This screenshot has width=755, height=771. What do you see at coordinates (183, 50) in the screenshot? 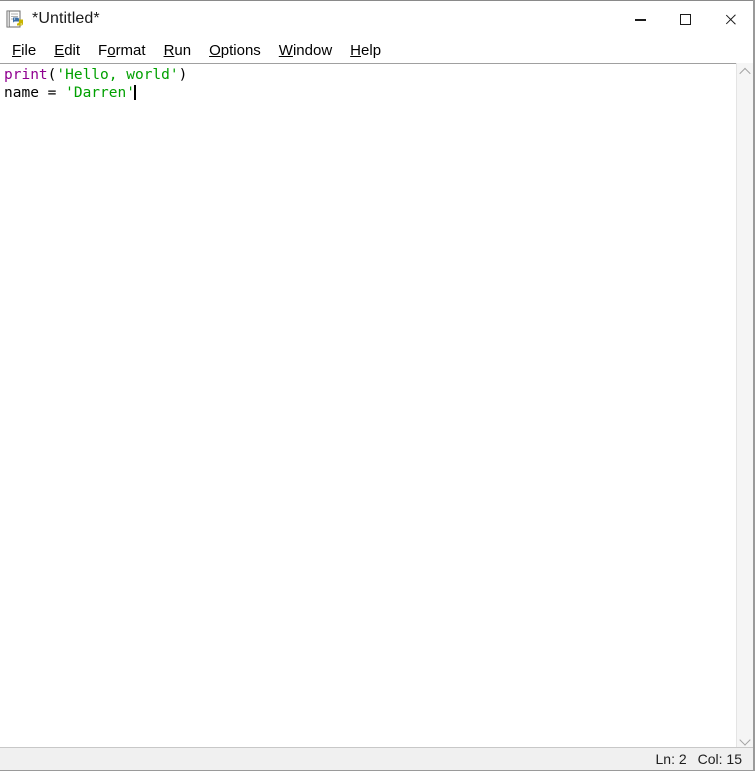
I see `menu-label-run: un` at bounding box center [183, 50].